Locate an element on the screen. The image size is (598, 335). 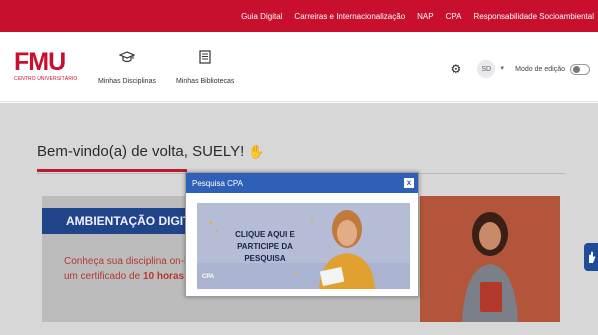
banner-line-1: Conheça sua disciplina on-l is located at coordinates (125, 261).